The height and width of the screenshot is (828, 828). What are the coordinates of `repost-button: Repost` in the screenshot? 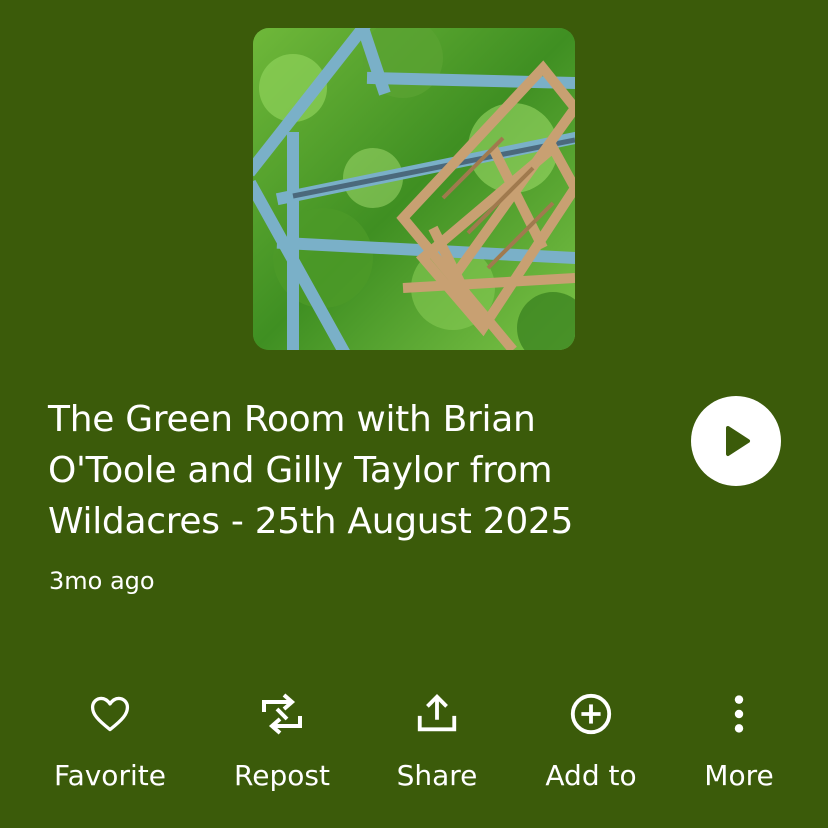 It's located at (282, 742).